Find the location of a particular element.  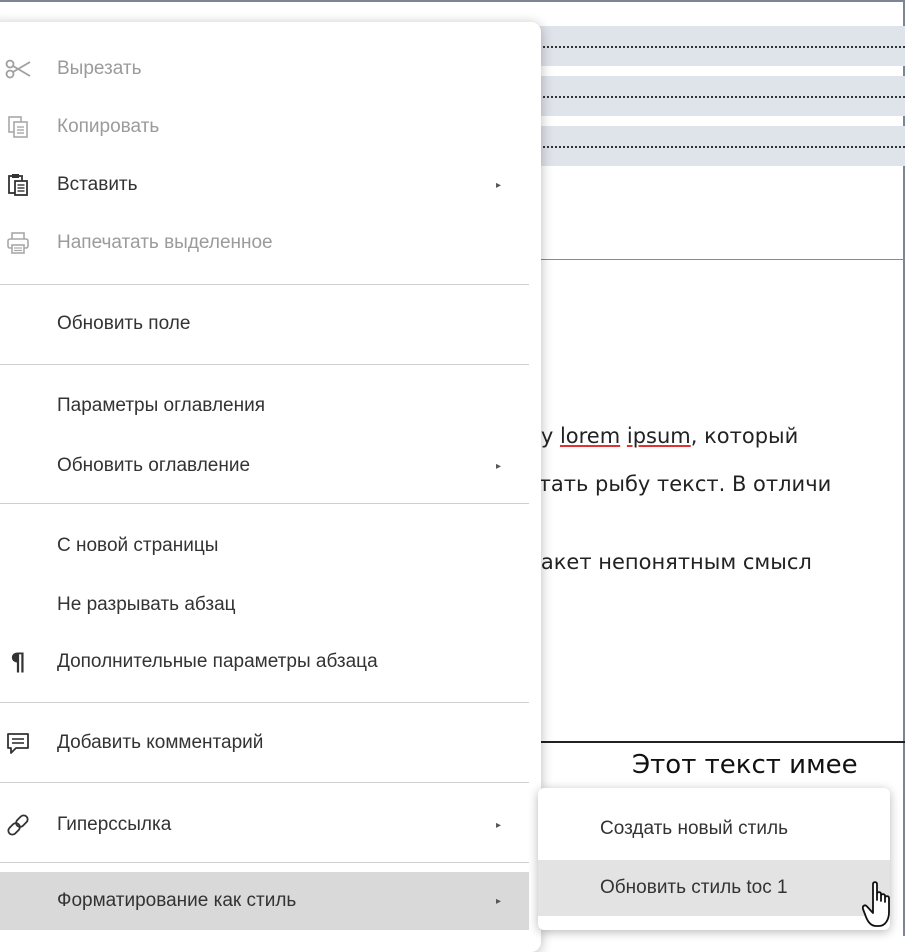

menu-item-print-selection: Напечатать выделенное is located at coordinates (264, 243).